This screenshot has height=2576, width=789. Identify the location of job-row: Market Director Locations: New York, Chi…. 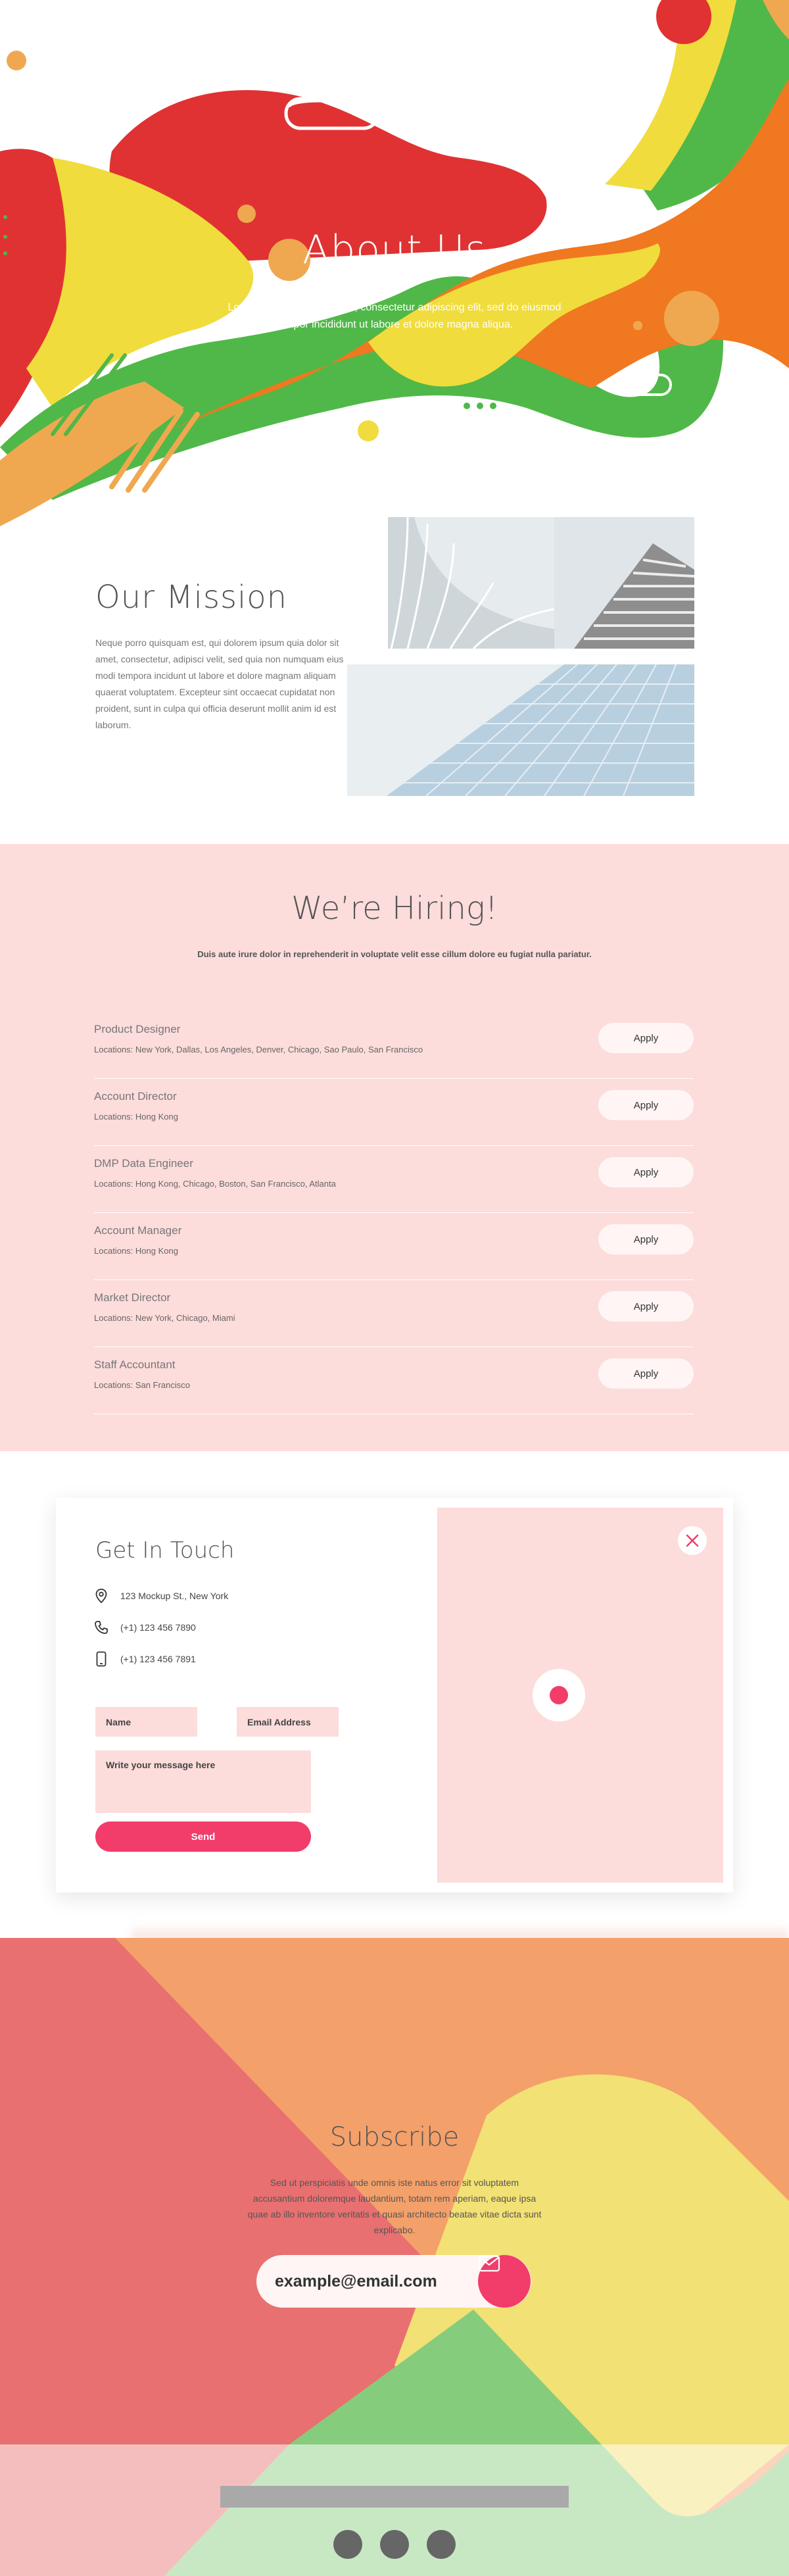
(394, 1313).